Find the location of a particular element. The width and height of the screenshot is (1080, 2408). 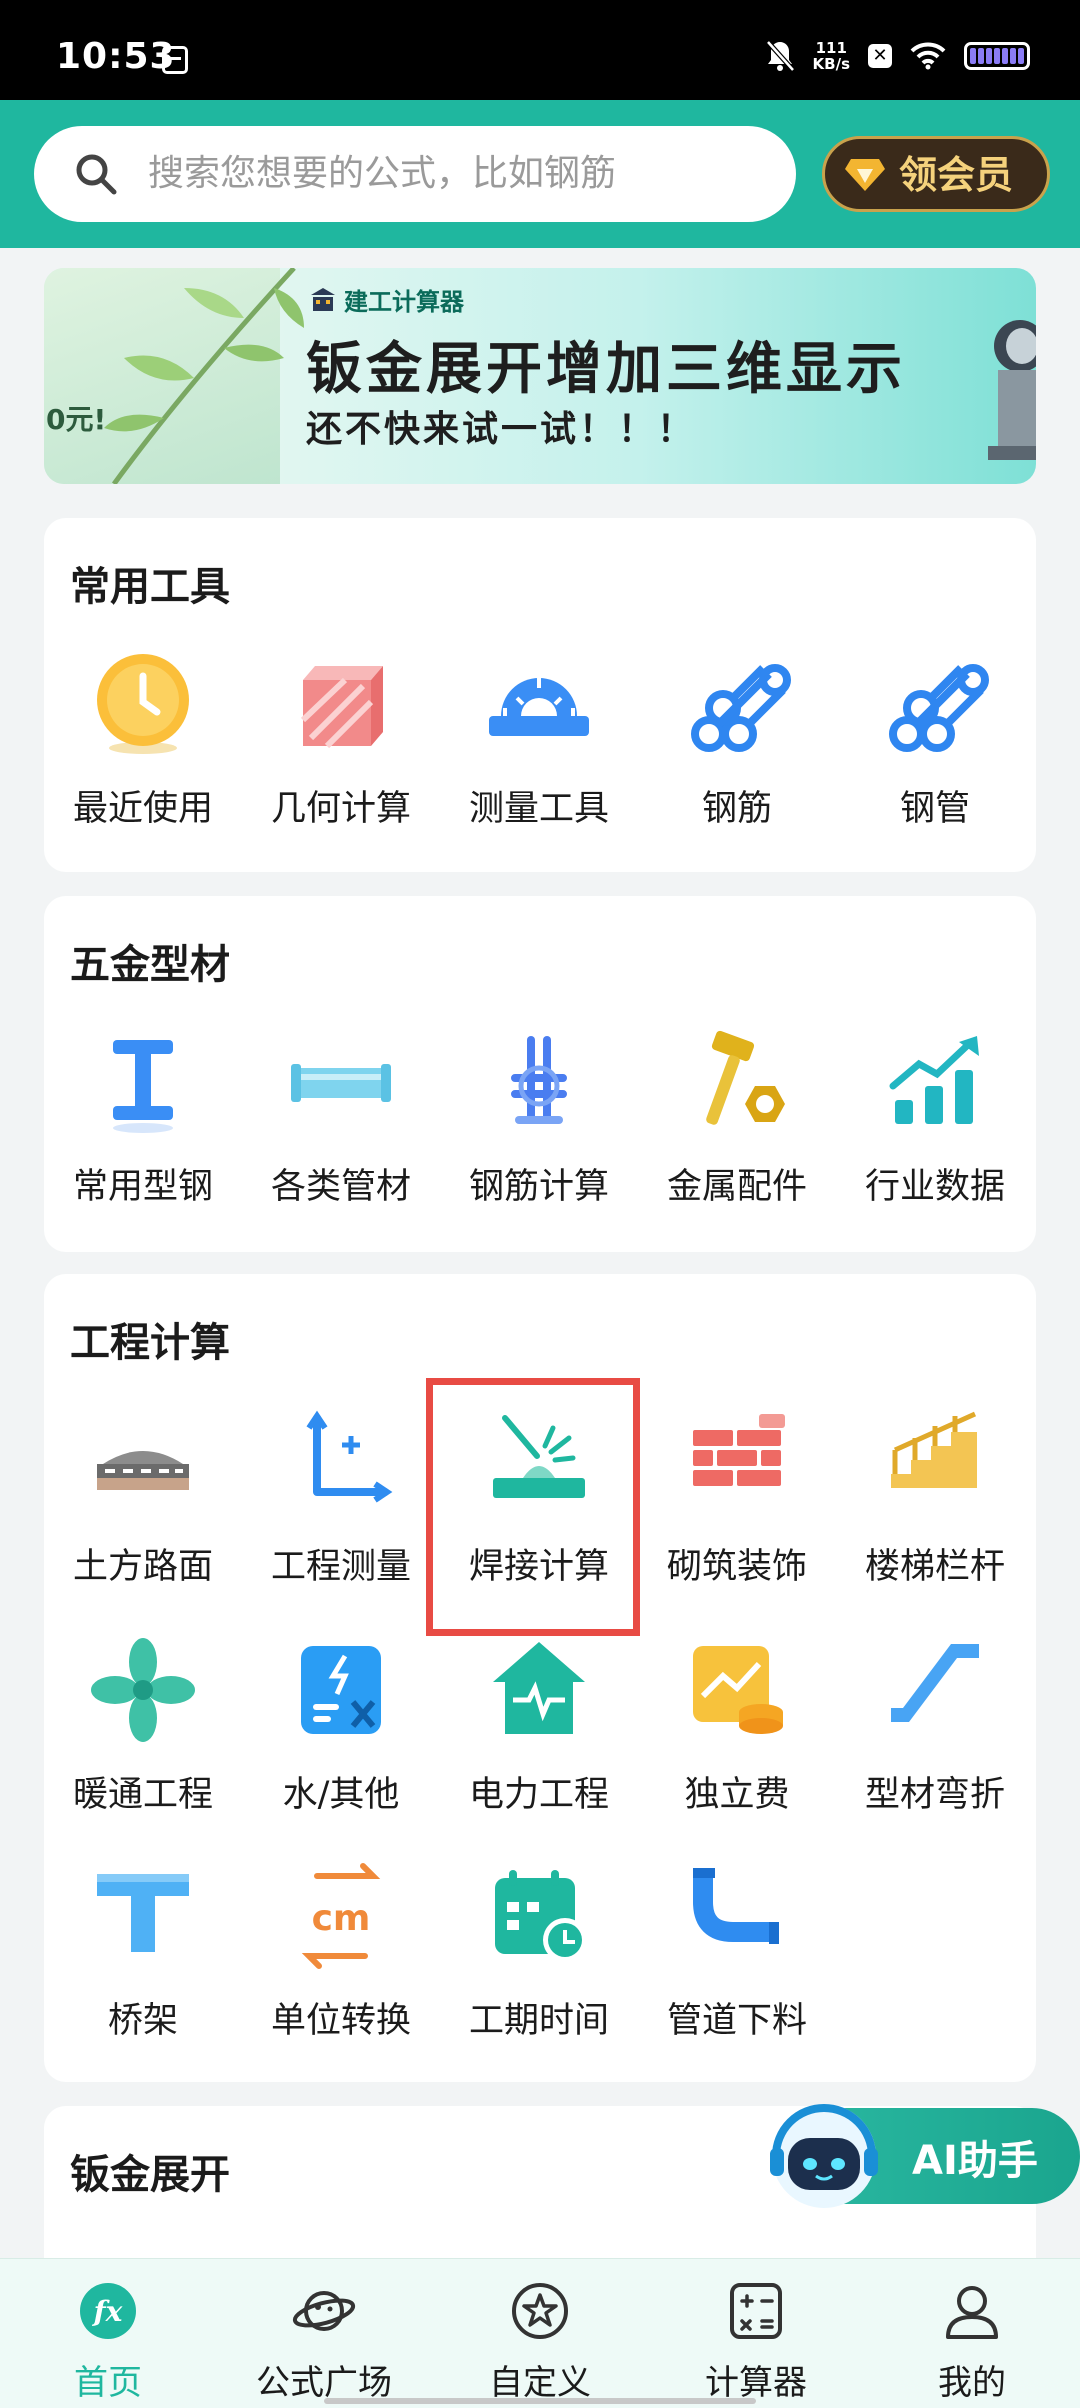

tool-label: 钢筋计算 is located at coordinates (538, 1187).